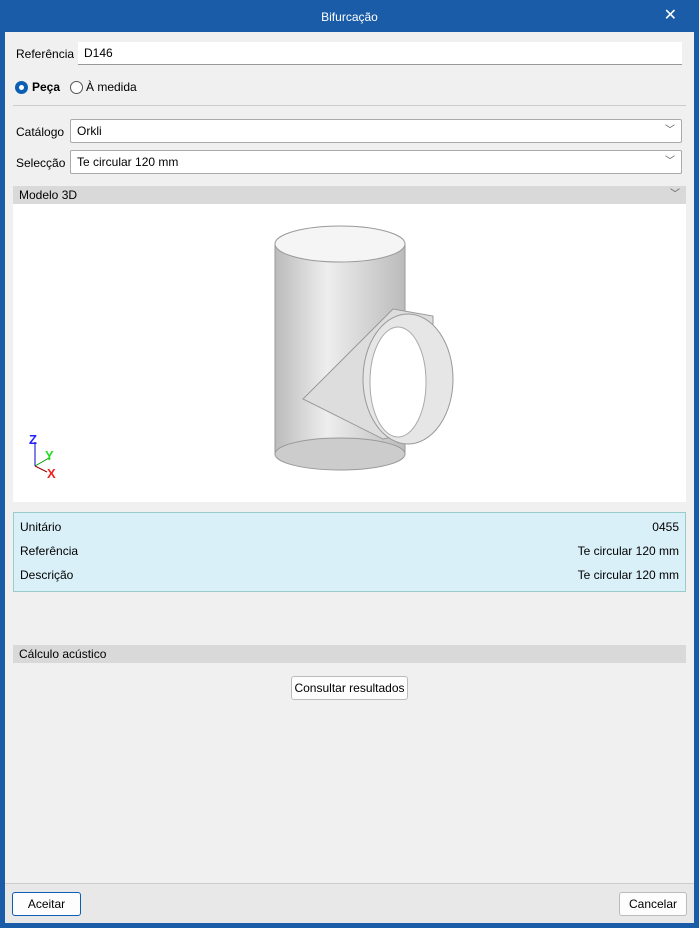 This screenshot has width=699, height=928. I want to click on reference-input: D146, so click(380, 53).